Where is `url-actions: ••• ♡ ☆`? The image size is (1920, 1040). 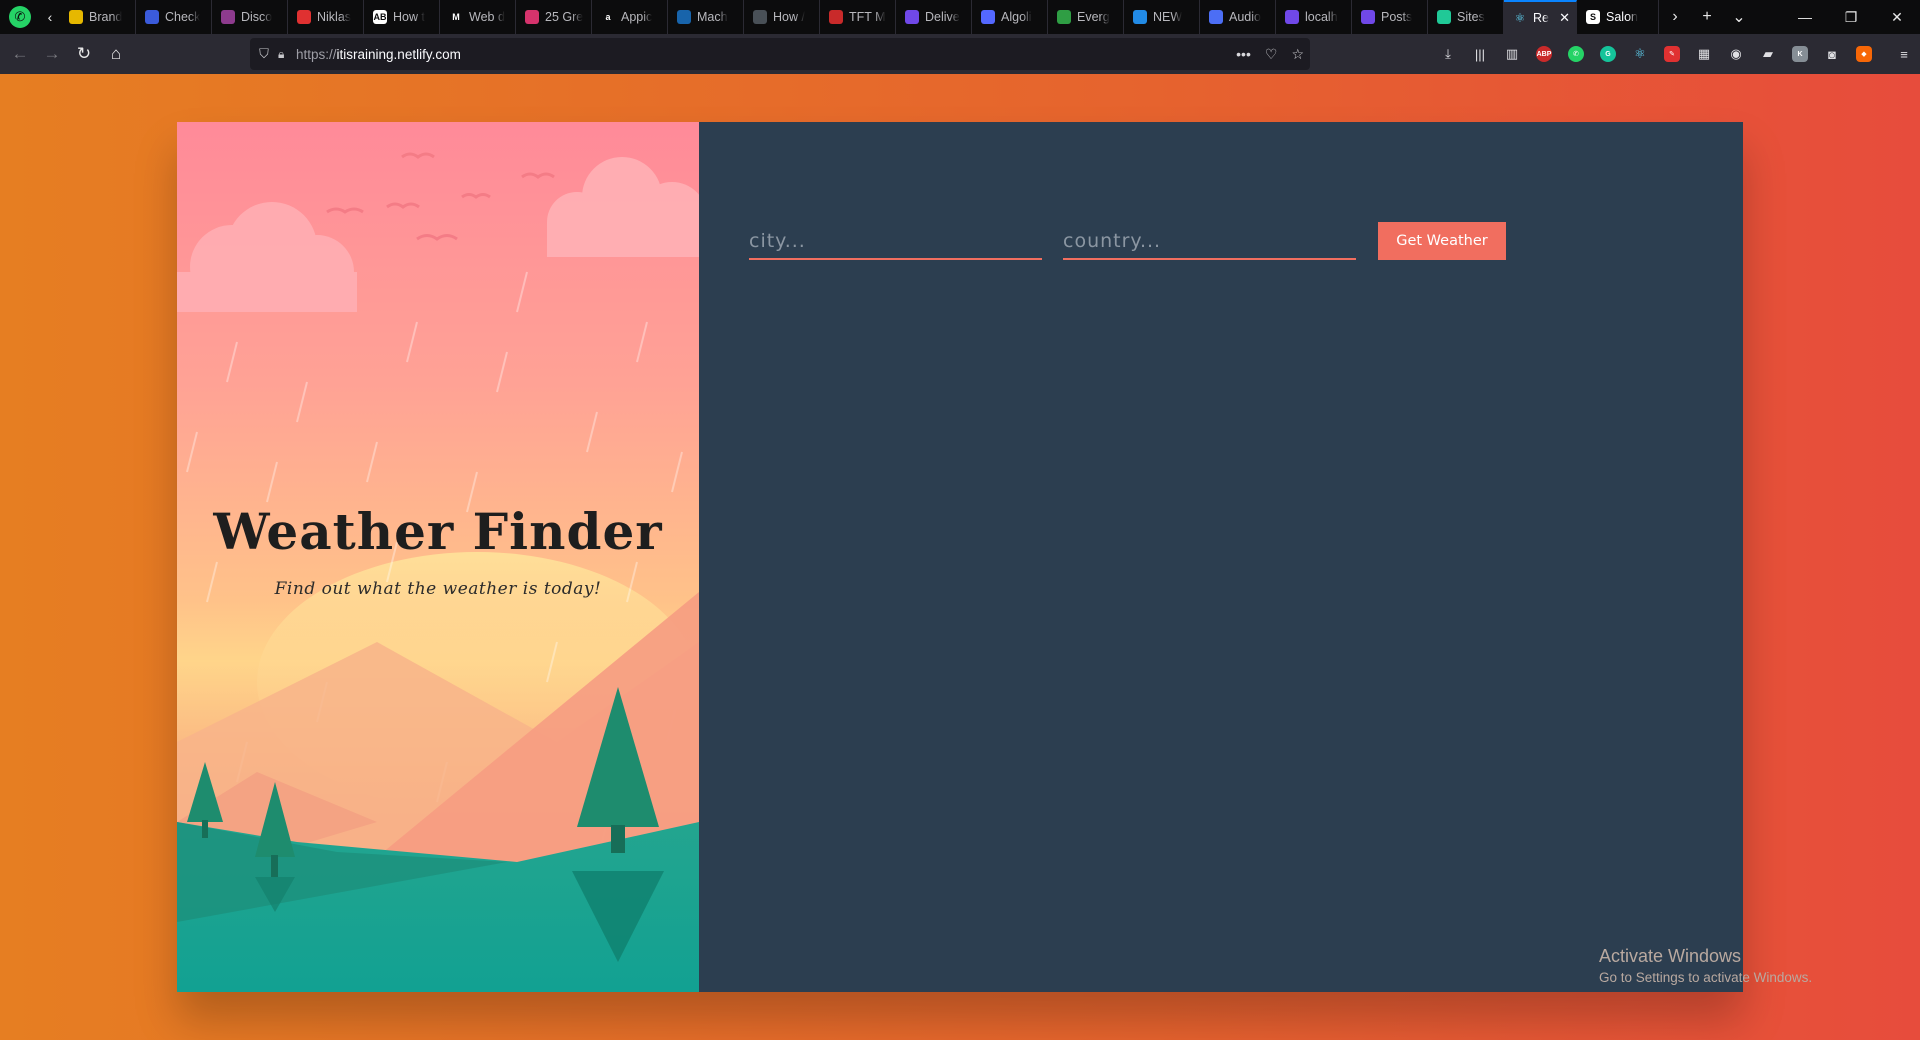 url-actions: ••• ♡ ☆ is located at coordinates (1270, 54).